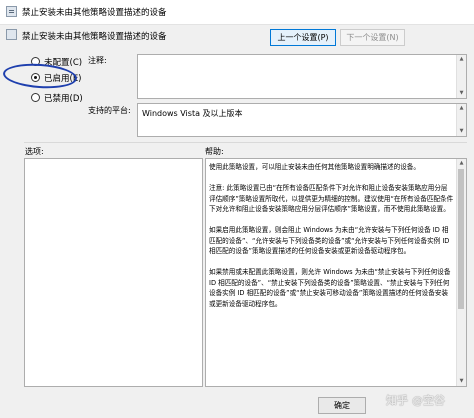  I want to click on comment-scrollbar: ▲ ▼, so click(461, 76).